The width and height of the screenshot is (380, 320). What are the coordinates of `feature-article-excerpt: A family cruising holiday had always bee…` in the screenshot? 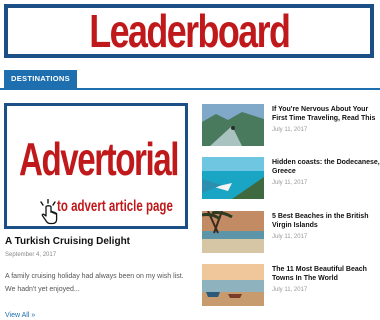 It's located at (94, 283).